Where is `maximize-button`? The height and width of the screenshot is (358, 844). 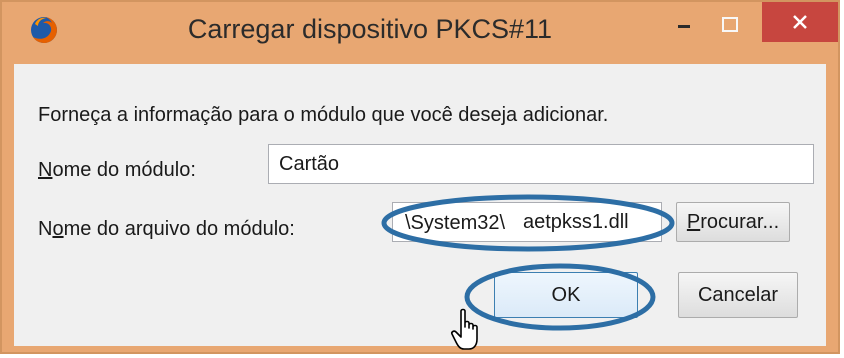
maximize-button is located at coordinates (730, 25).